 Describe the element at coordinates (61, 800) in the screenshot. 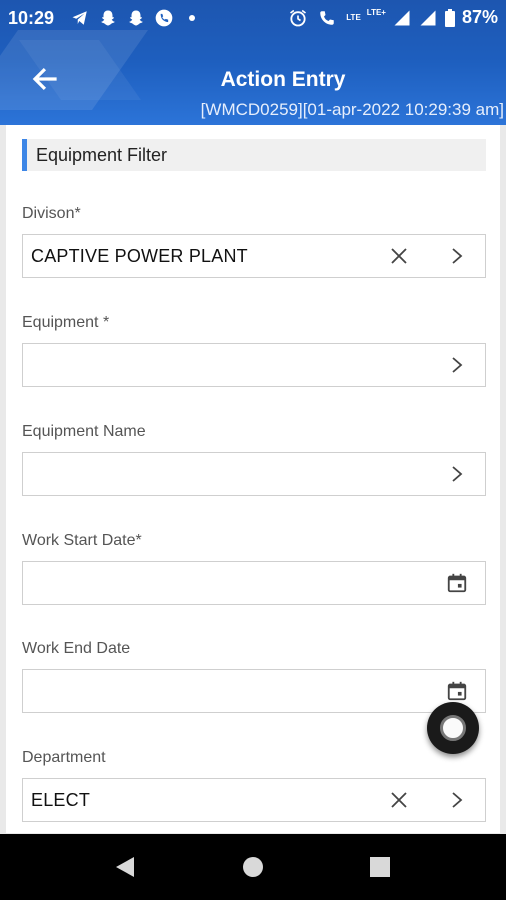

I see `department-value: ELECT` at that location.